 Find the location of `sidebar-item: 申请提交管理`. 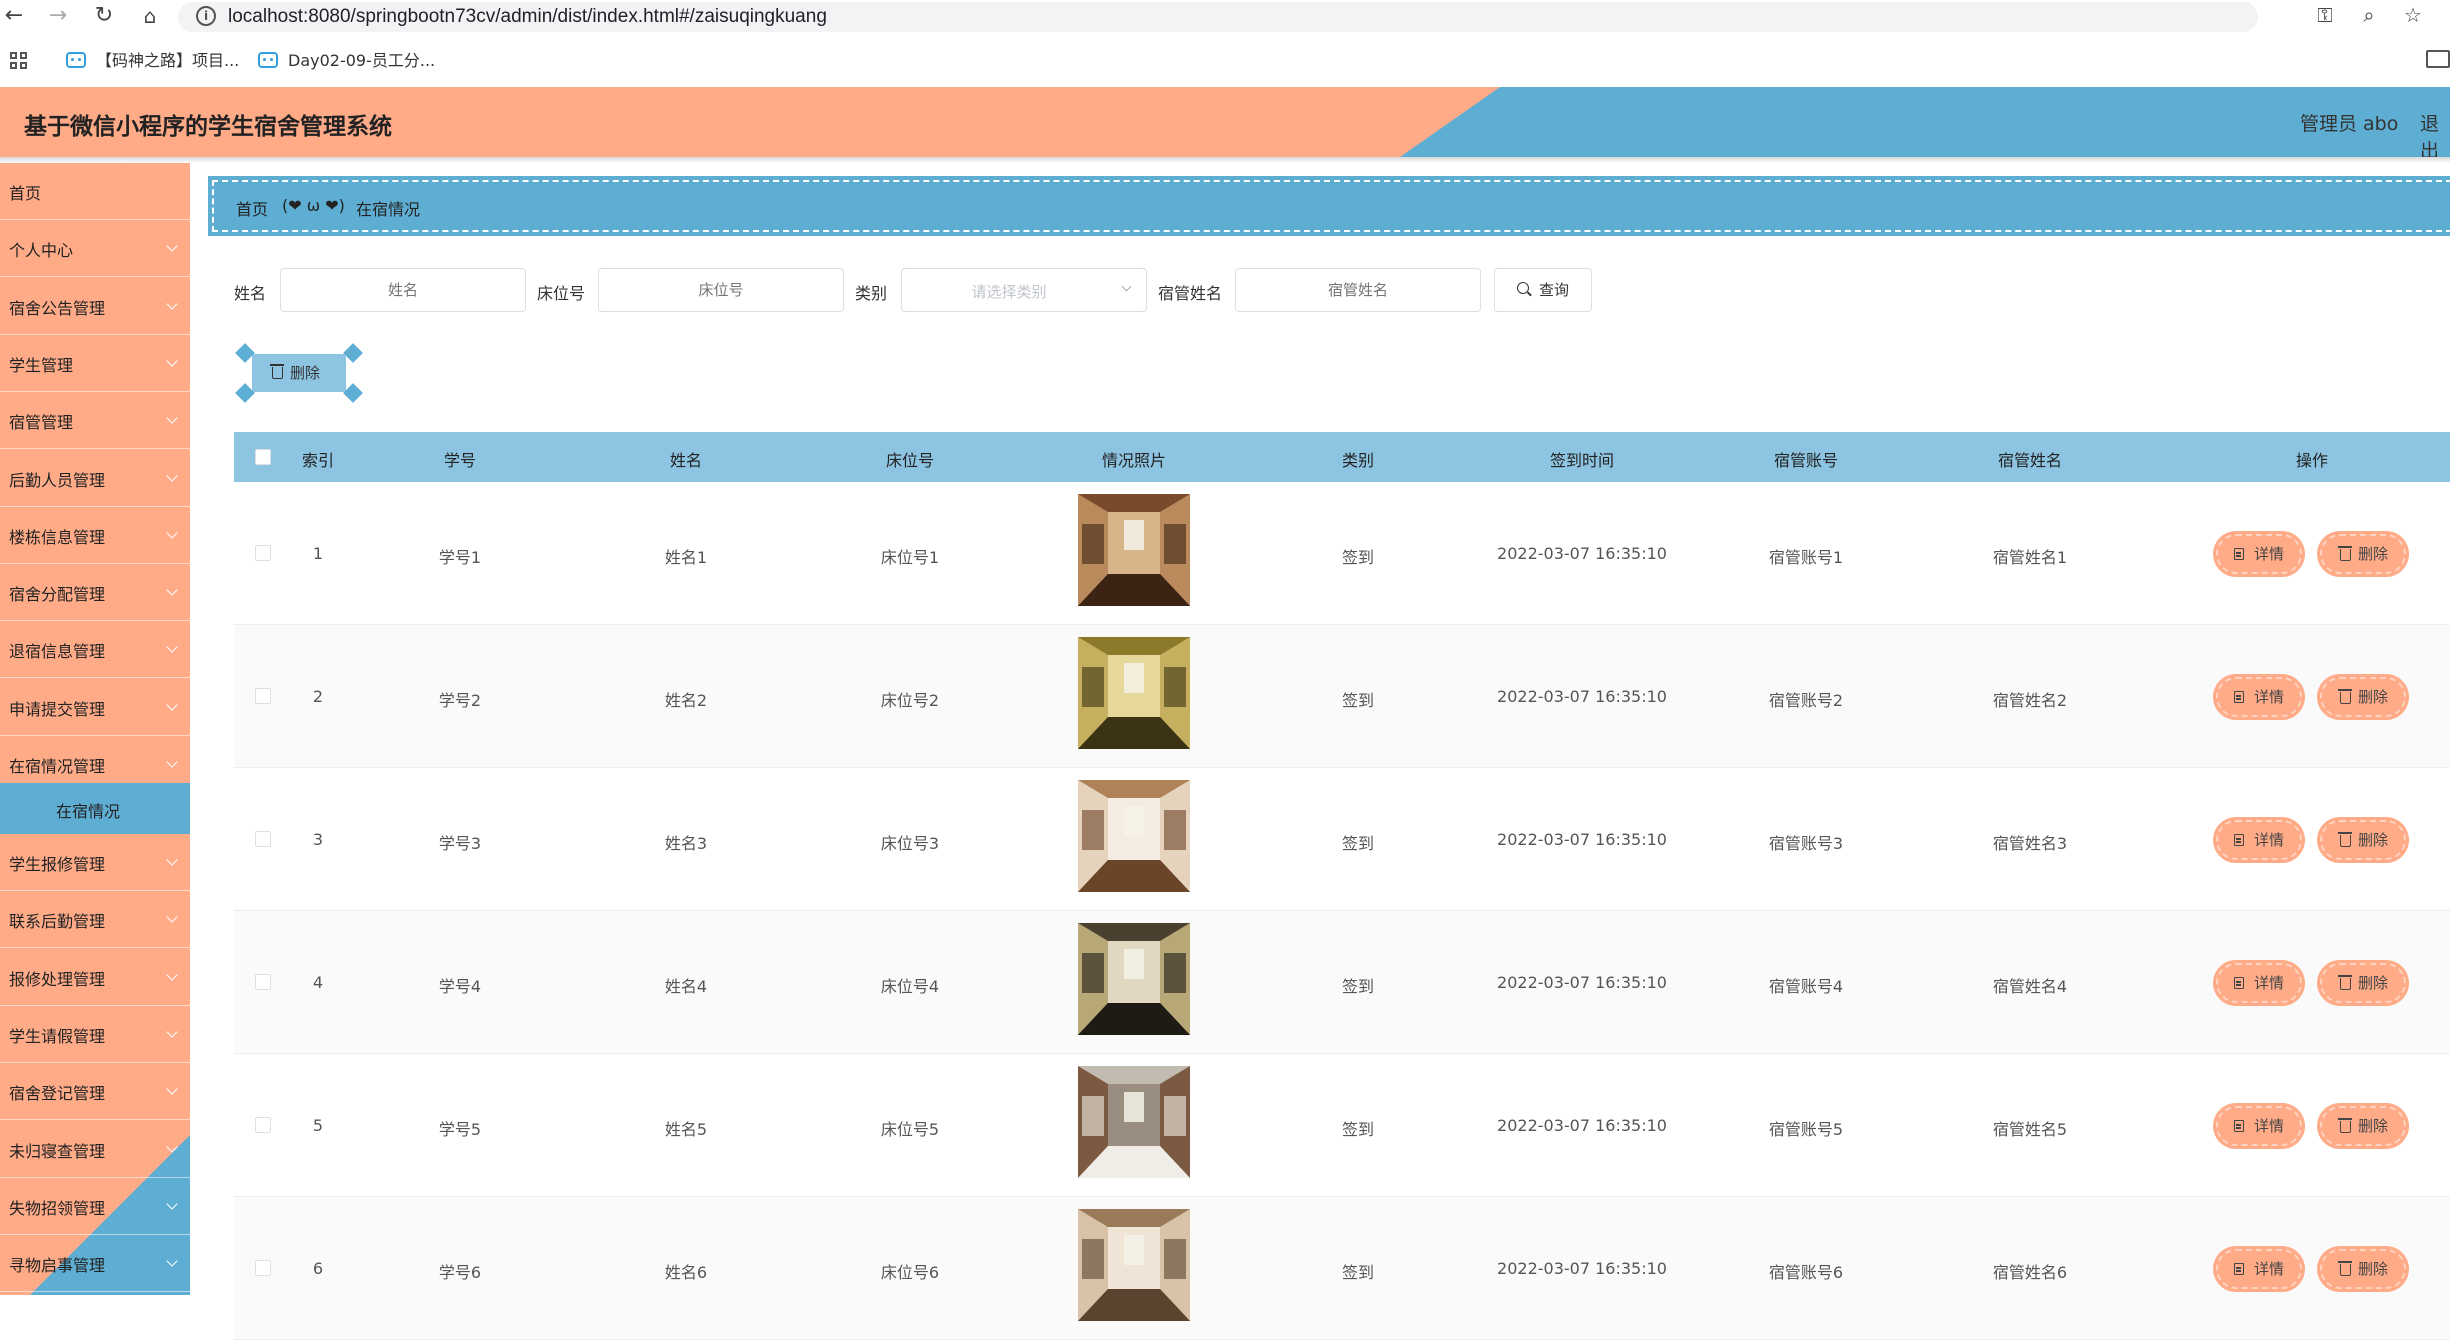

sidebar-item: 申请提交管理 is located at coordinates (95, 707).